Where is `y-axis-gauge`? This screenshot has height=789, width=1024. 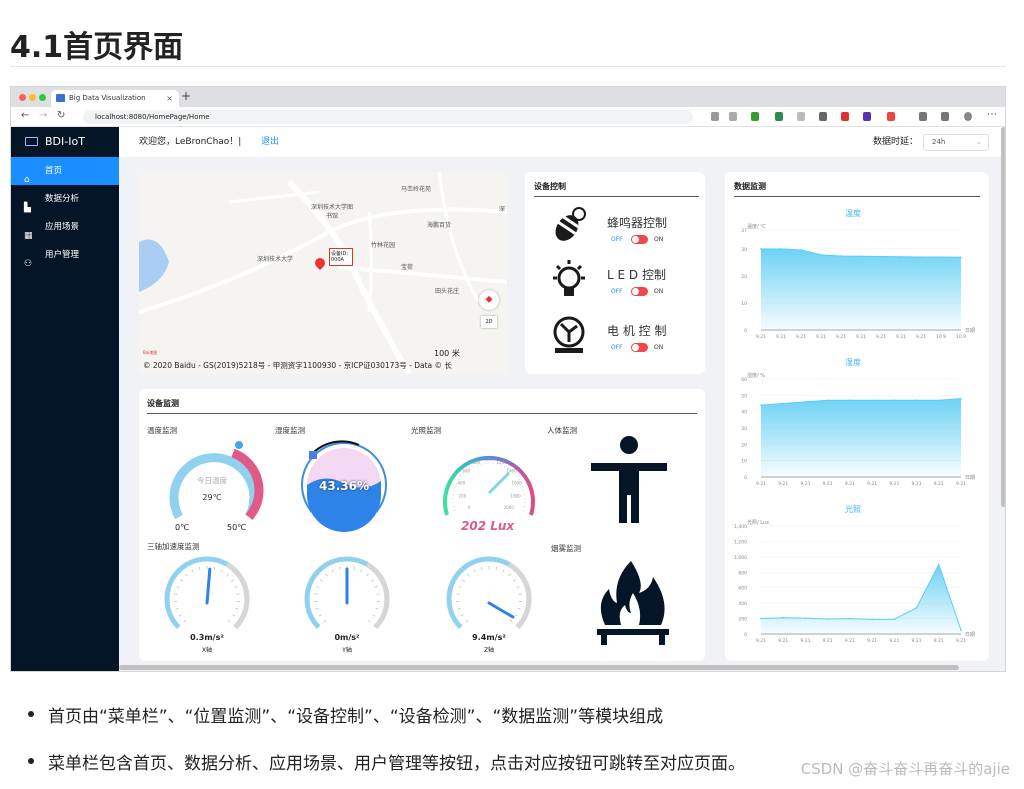 y-axis-gauge is located at coordinates (347, 593).